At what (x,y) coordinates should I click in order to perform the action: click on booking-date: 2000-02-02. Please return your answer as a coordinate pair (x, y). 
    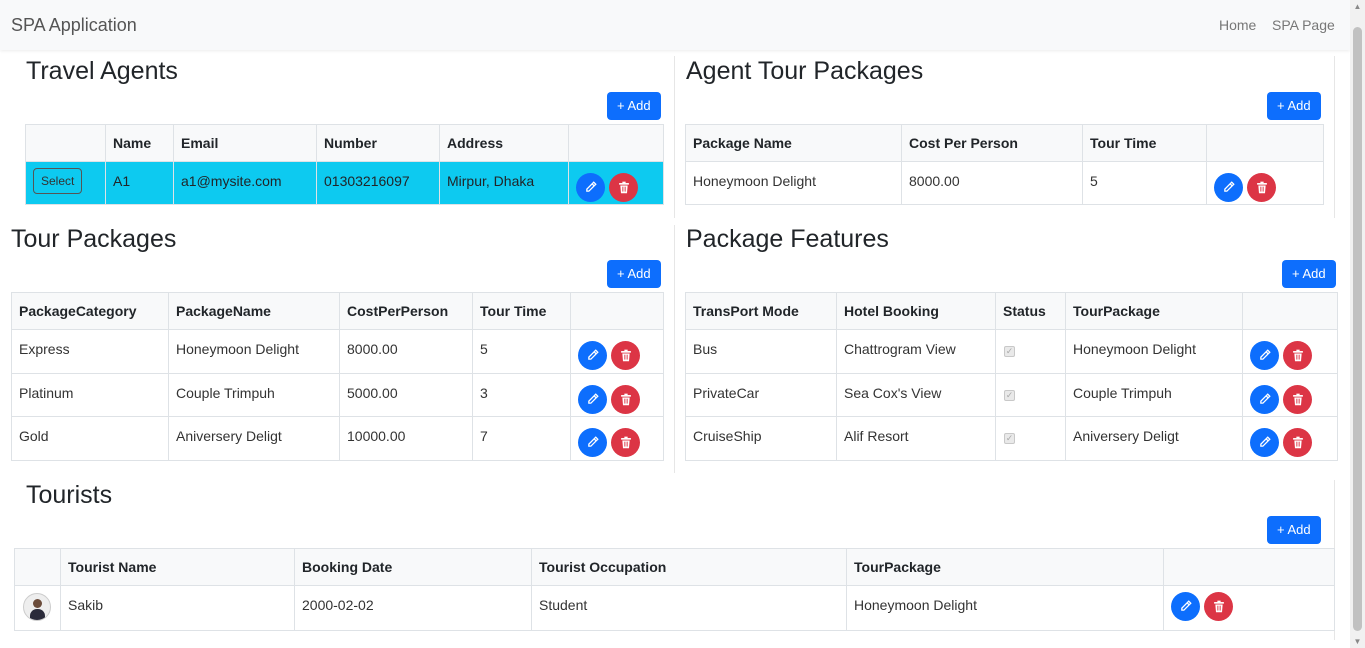
    Looking at the image, I should click on (413, 608).